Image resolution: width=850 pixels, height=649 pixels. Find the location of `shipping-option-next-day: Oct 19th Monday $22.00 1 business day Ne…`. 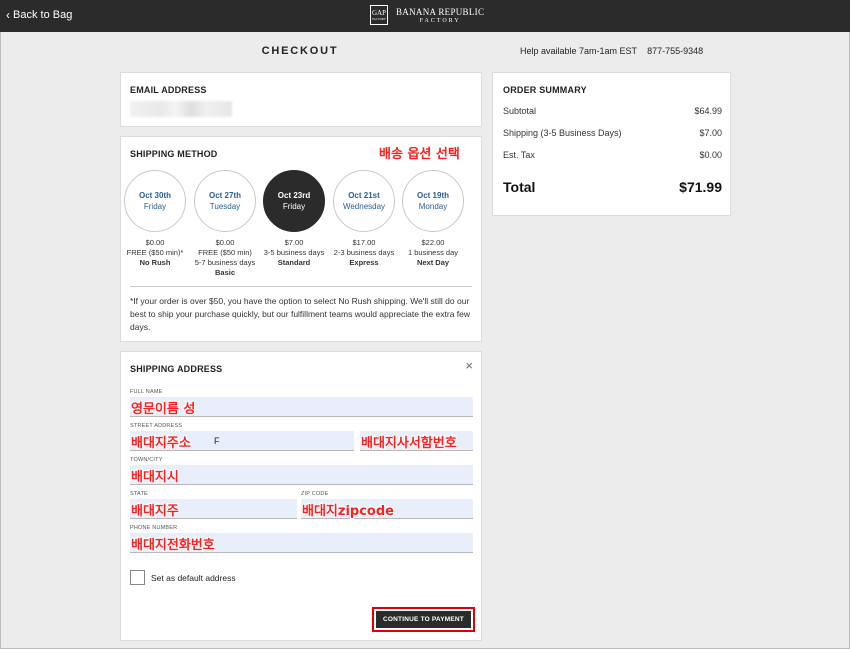

shipping-option-next-day: Oct 19th Monday $22.00 1 business day Ne… is located at coordinates (433, 219).